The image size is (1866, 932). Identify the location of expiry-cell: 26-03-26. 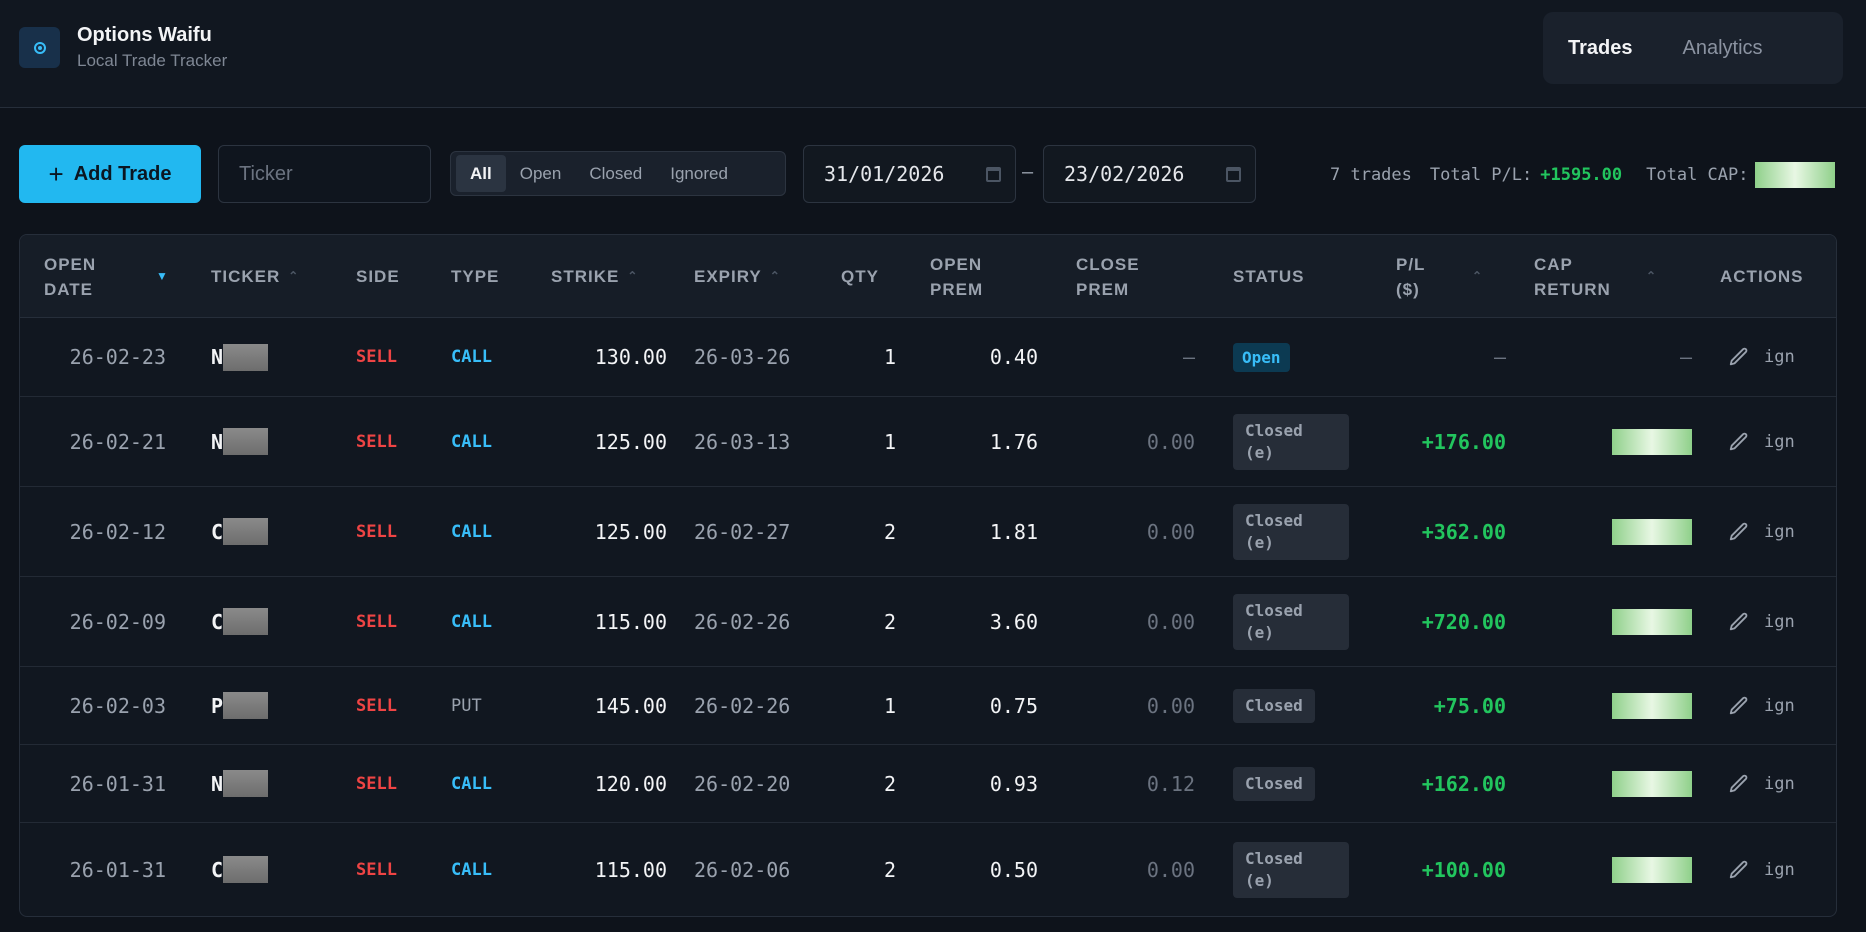
(742, 357).